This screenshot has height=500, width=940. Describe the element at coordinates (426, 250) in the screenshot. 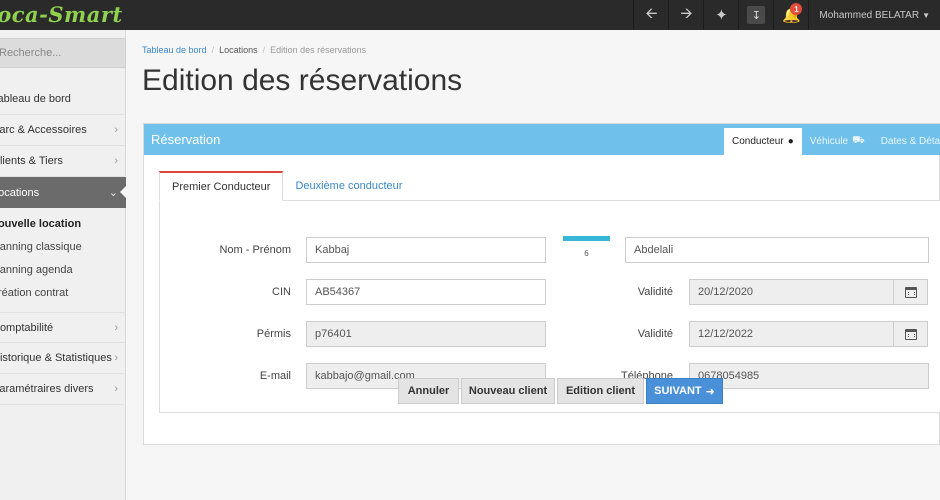

I see `last-name-input: Kabbaj` at that location.